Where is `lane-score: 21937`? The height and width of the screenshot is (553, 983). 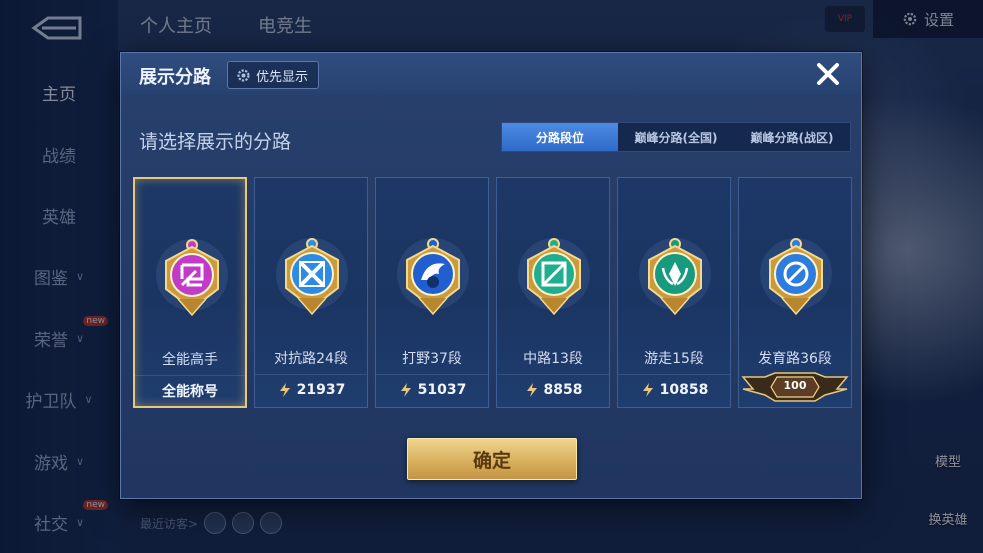 lane-score: 21937 is located at coordinates (311, 389).